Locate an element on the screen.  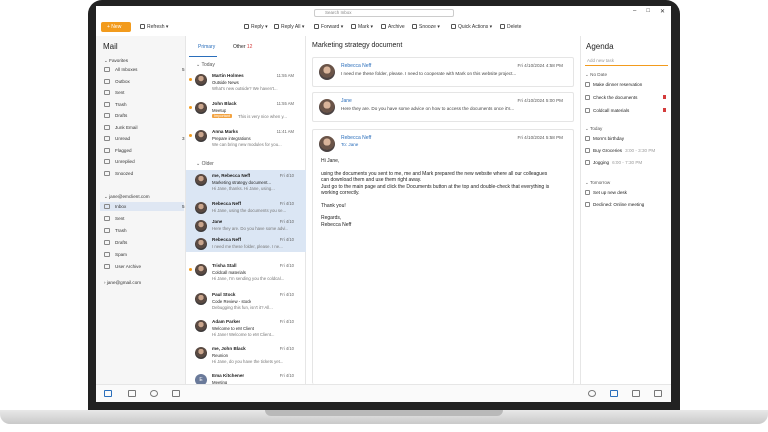
event-icon is located at coordinates (587, 192).